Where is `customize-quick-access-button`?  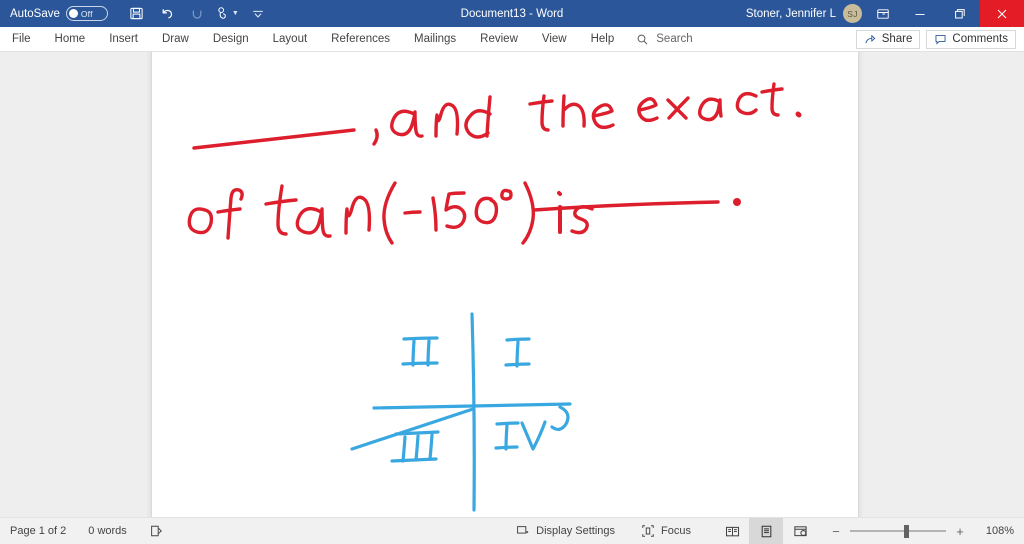
customize-quick-access-button is located at coordinates (258, 14).